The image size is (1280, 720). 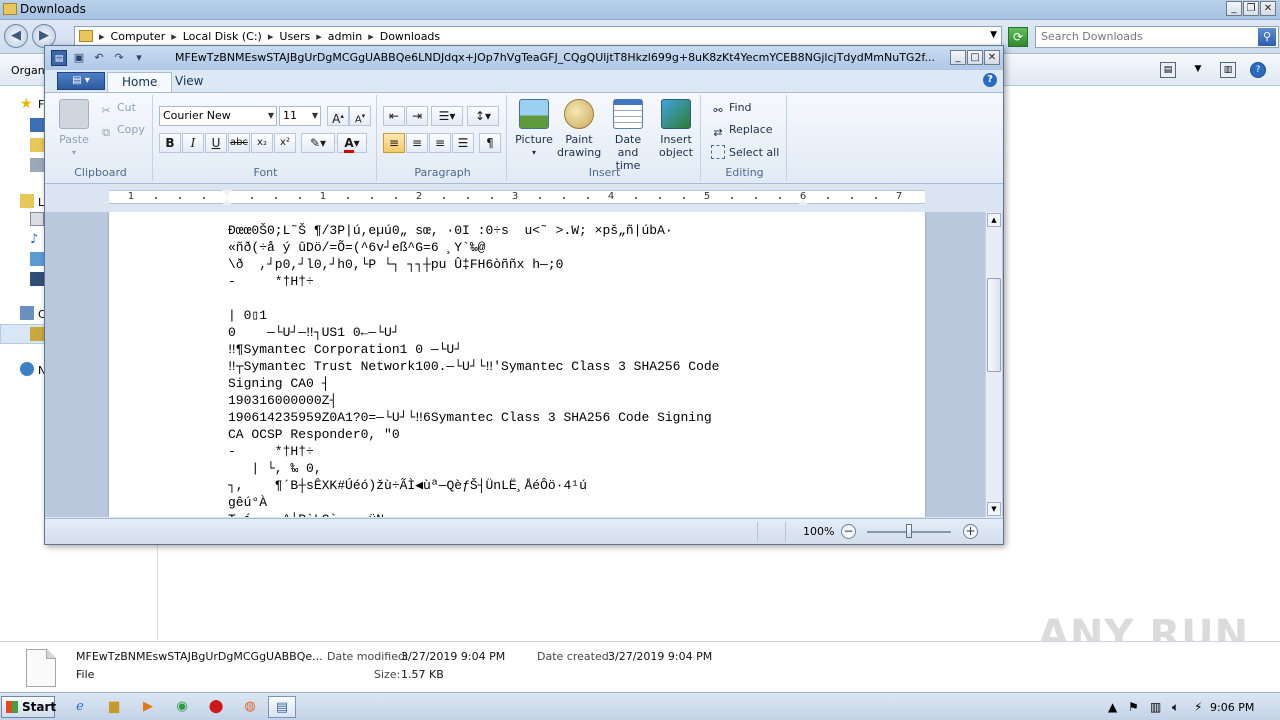 I want to click on font-size-select: 11 ▼, so click(x=300, y=116).